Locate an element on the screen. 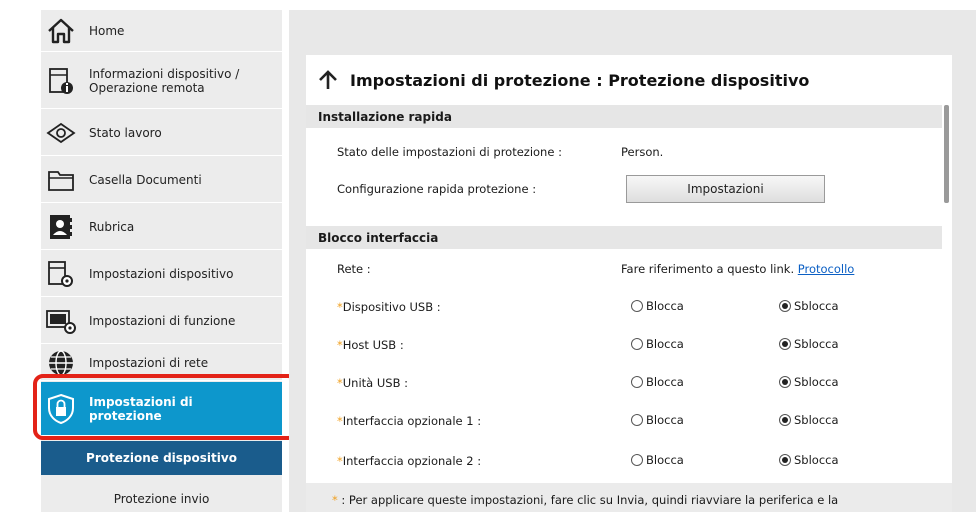 This screenshot has width=976, height=512. sidebar-item-label: Impostazioni di rete is located at coordinates (149, 362).